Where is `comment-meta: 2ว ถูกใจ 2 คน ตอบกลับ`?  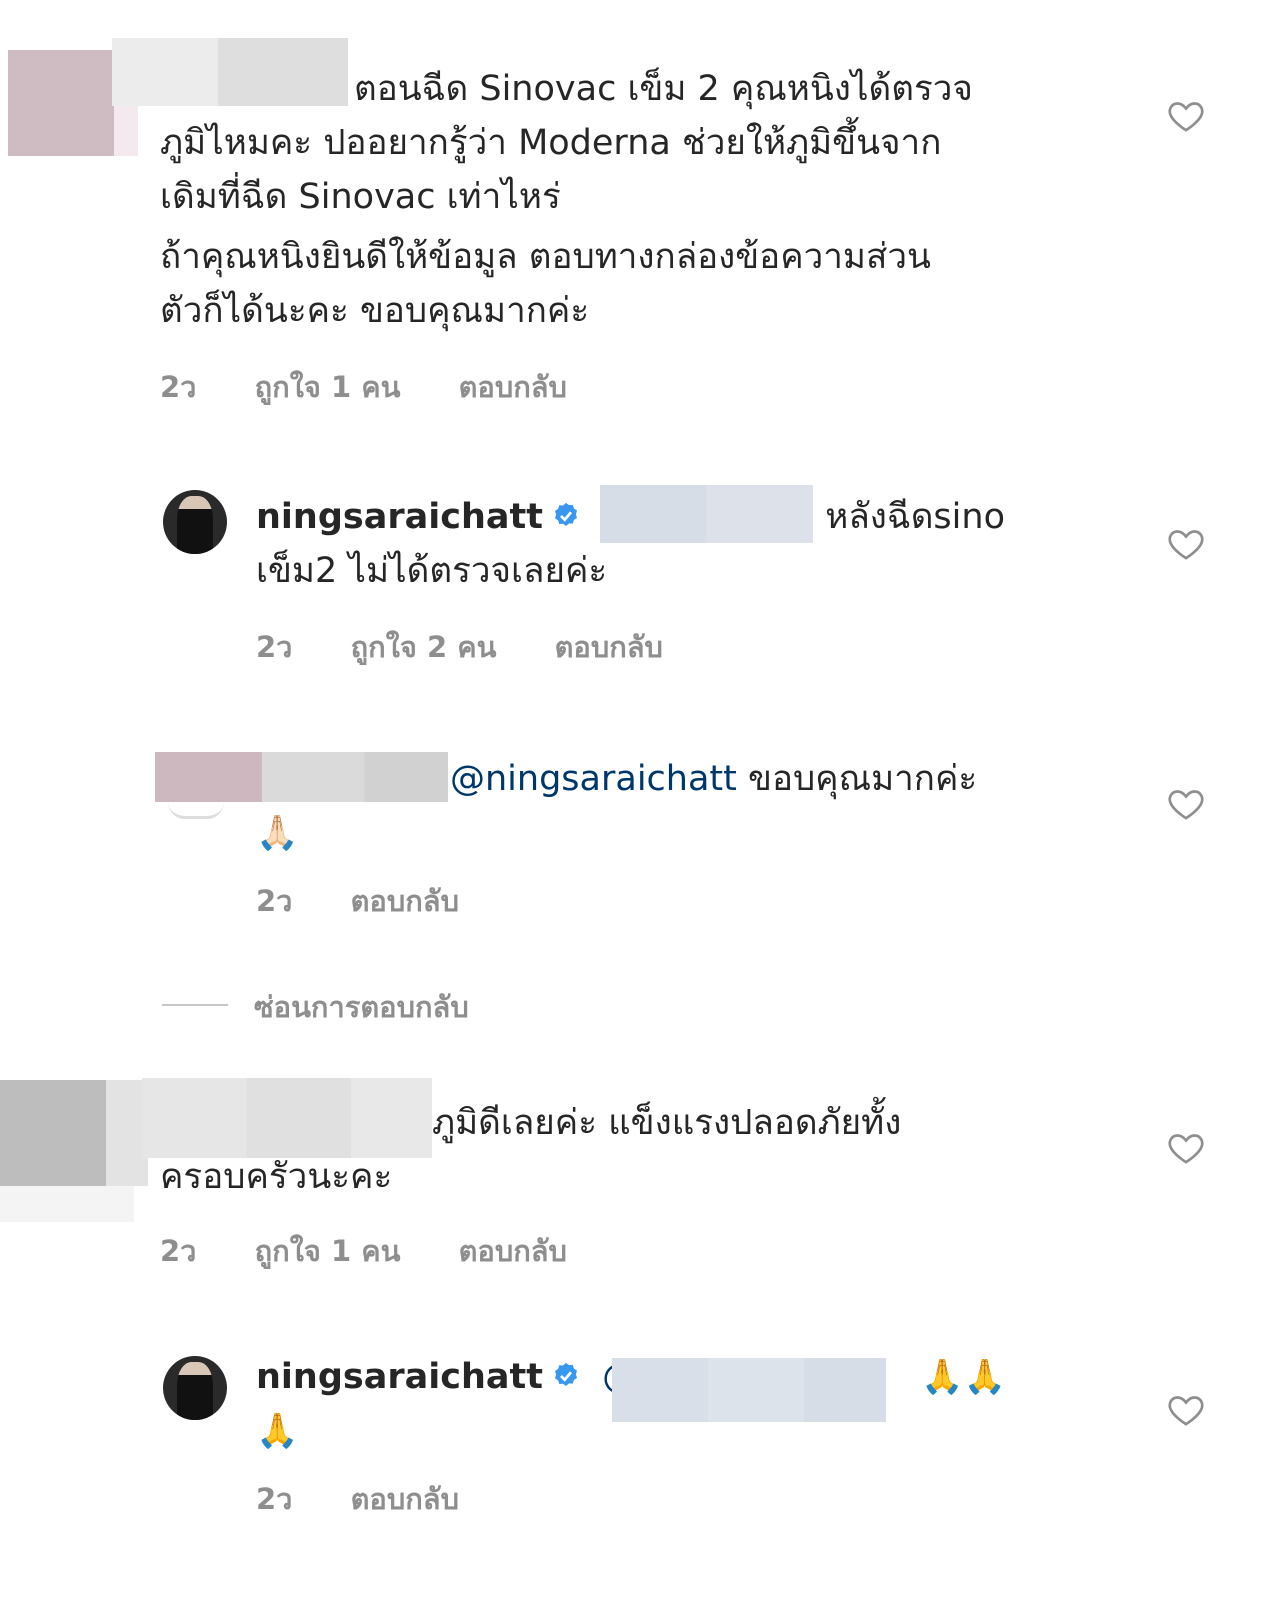
comment-meta: 2ว ถูกใจ 2 คน ตอบกลับ is located at coordinates (483, 647).